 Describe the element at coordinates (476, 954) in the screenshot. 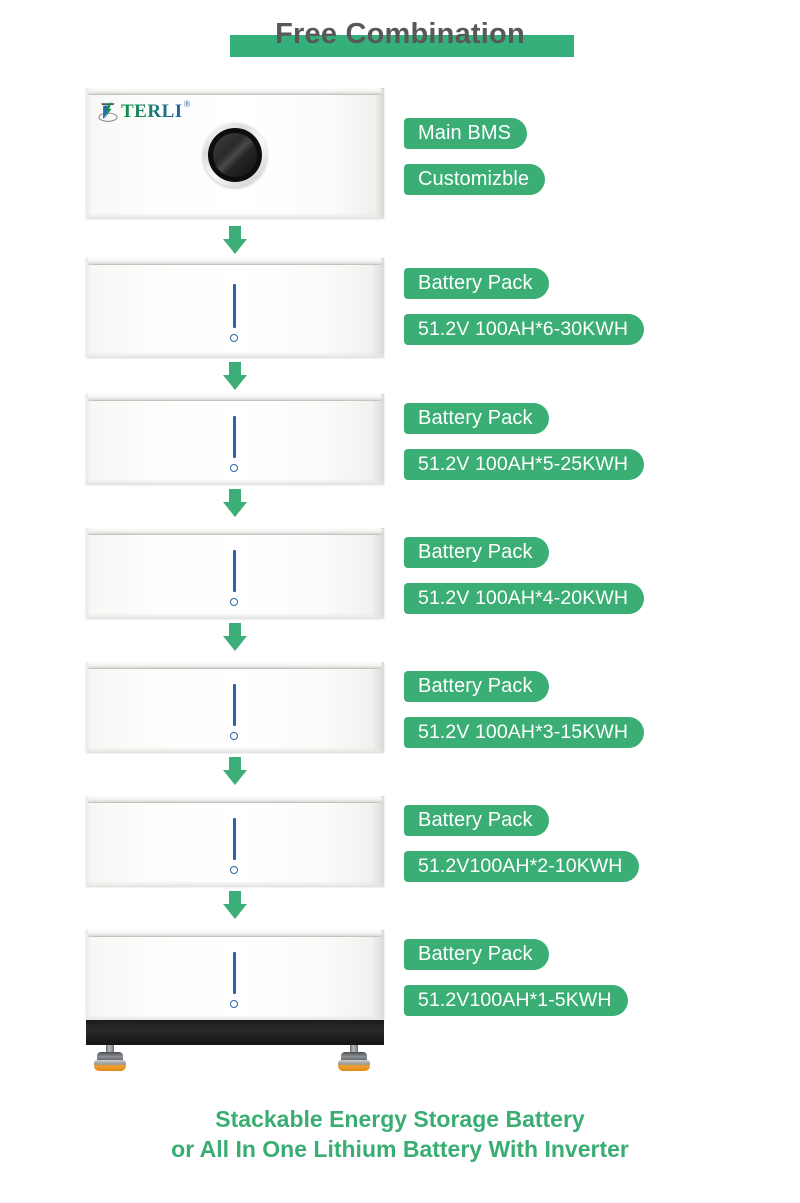

I see `label-battery-pack-1: Battery Pack` at that location.